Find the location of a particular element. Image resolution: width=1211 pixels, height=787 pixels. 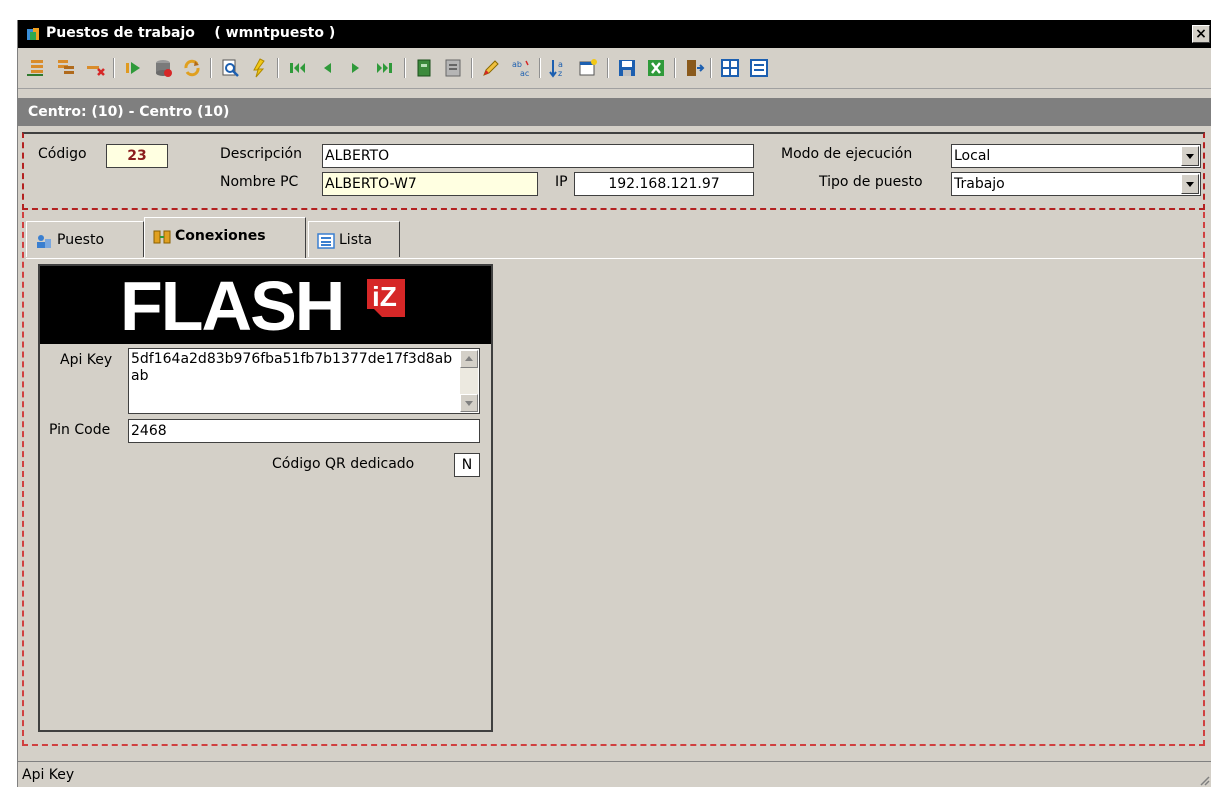

tab-lista: Lista is located at coordinates (354, 239).